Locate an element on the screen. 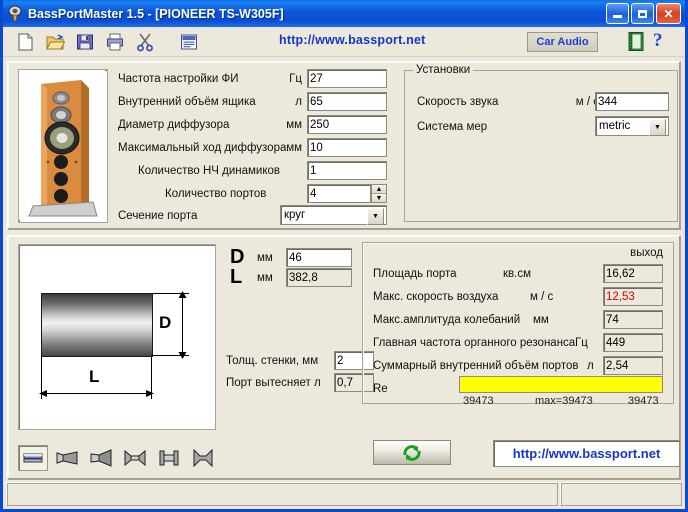 This screenshot has width=688, height=512. input-tuning-frequency is located at coordinates (347, 78).